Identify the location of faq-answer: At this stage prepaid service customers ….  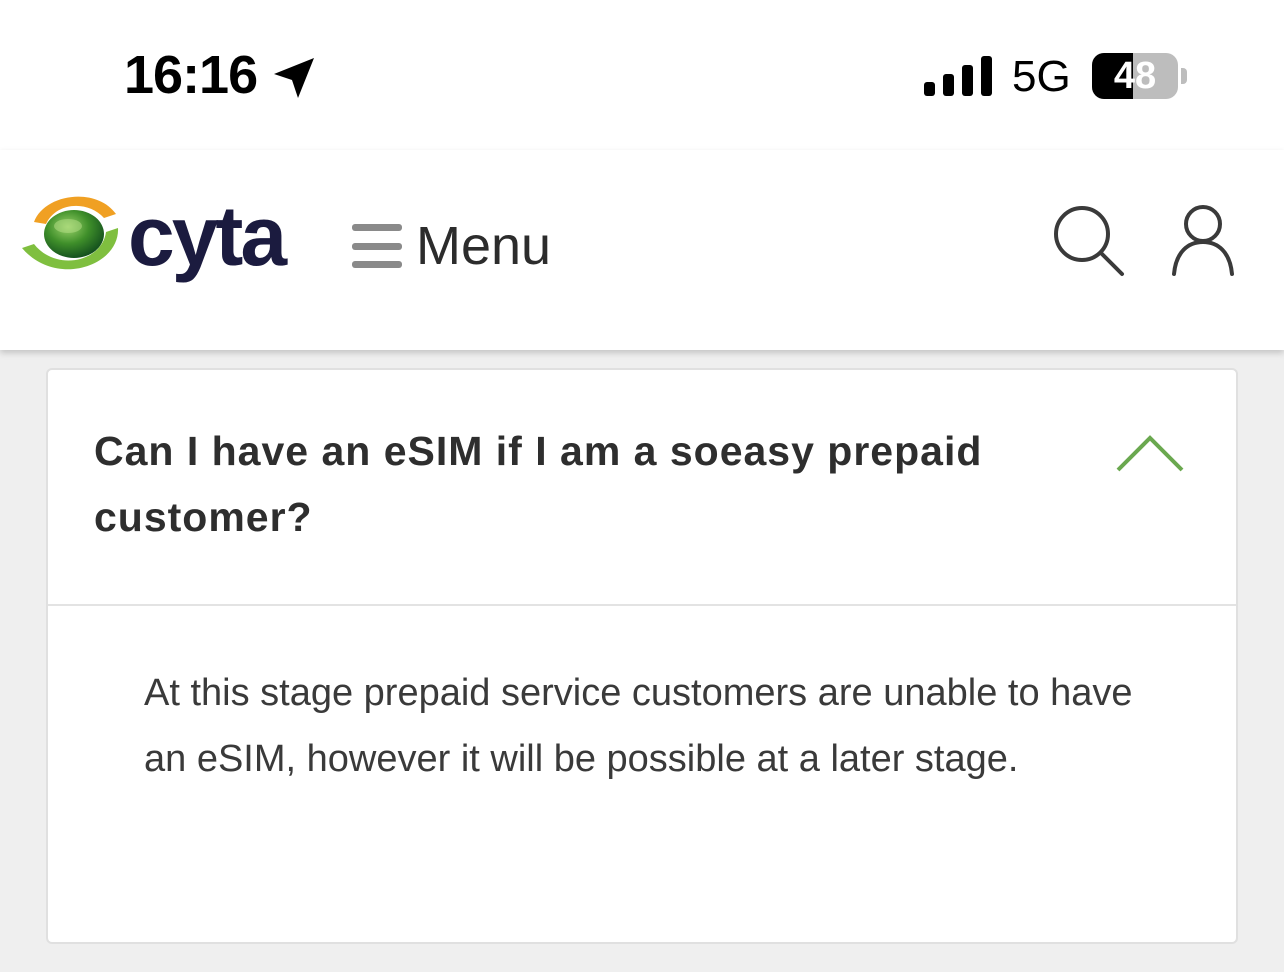
(638, 726).